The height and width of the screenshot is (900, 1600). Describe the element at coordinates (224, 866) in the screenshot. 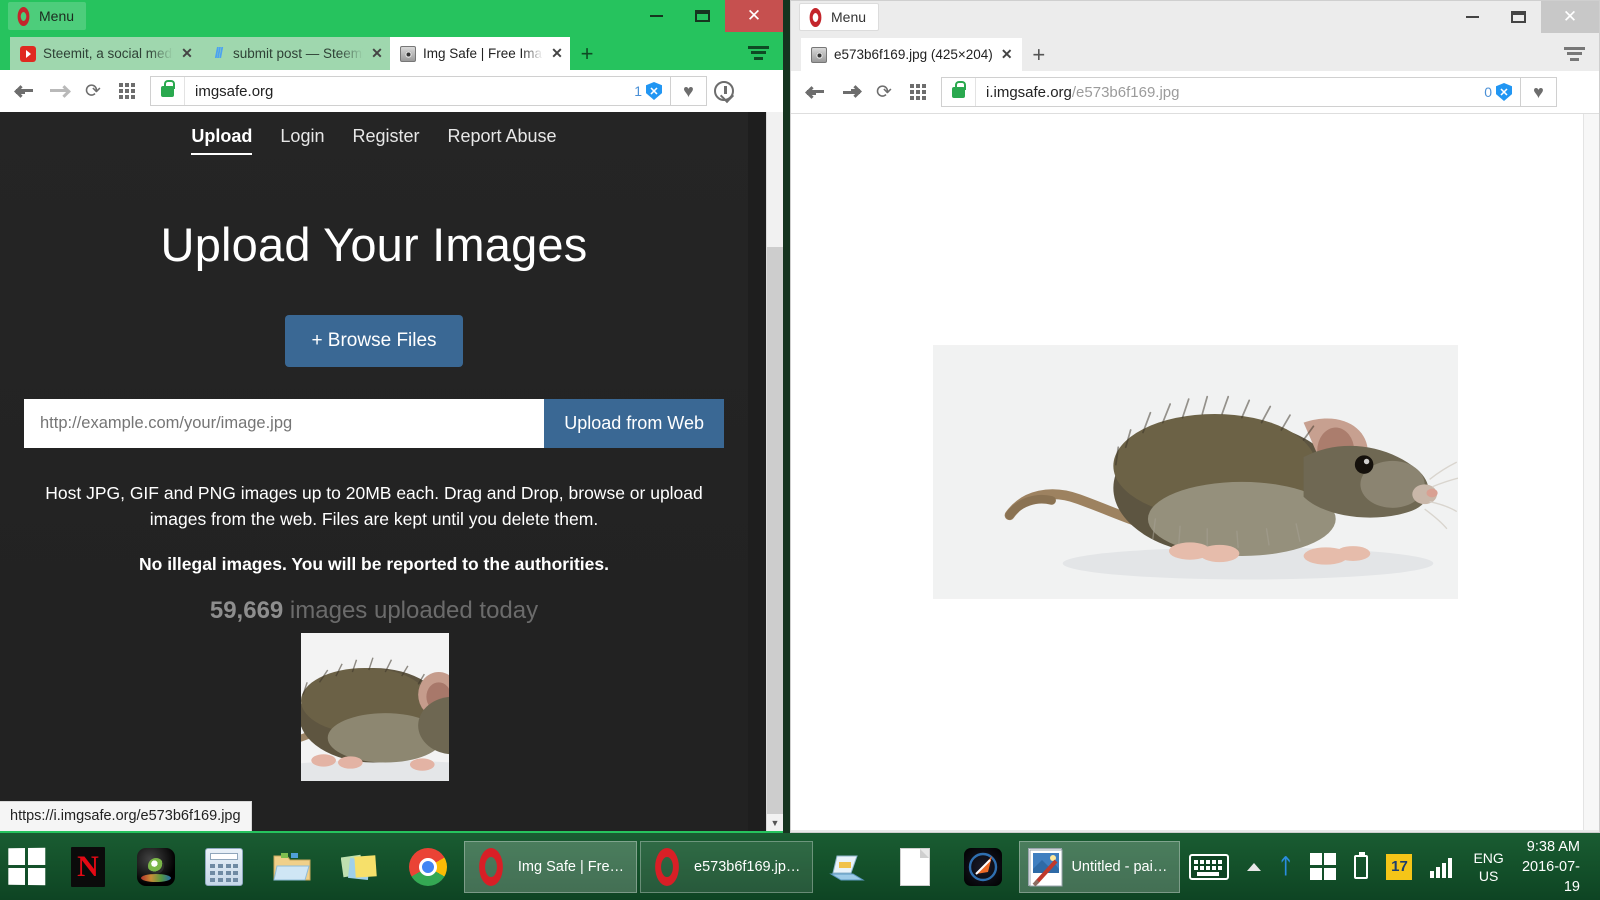

I see `taskbar-icon-calculator` at that location.